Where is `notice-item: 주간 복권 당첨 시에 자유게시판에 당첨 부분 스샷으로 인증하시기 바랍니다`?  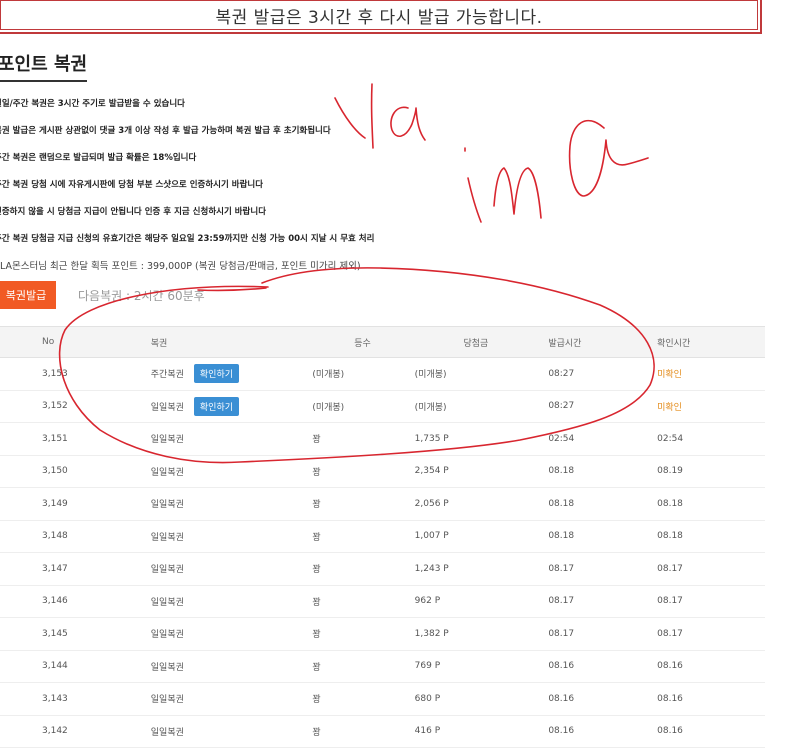
notice-item: 주간 복권 당첨 시에 자유게시판에 당첨 부분 스샷으로 인증하시기 바랍니다 is located at coordinates (132, 185).